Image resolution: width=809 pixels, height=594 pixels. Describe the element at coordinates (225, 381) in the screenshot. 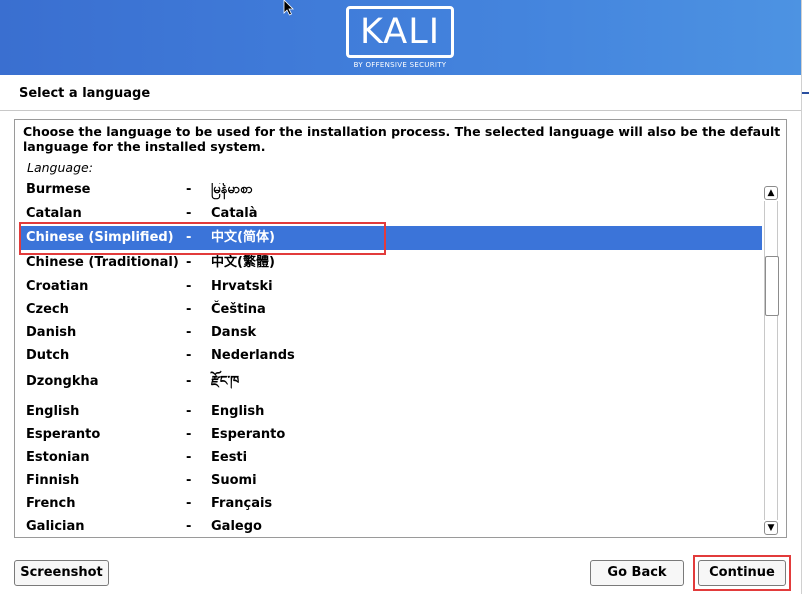

I see `language-native-name: རྫོང་ཁ` at that location.